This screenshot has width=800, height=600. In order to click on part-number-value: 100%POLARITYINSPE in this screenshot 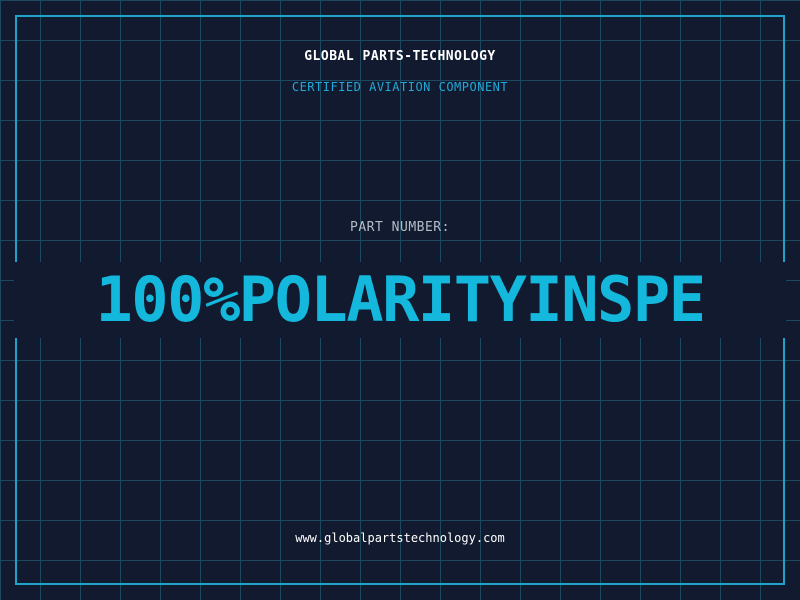, I will do `click(400, 299)`.